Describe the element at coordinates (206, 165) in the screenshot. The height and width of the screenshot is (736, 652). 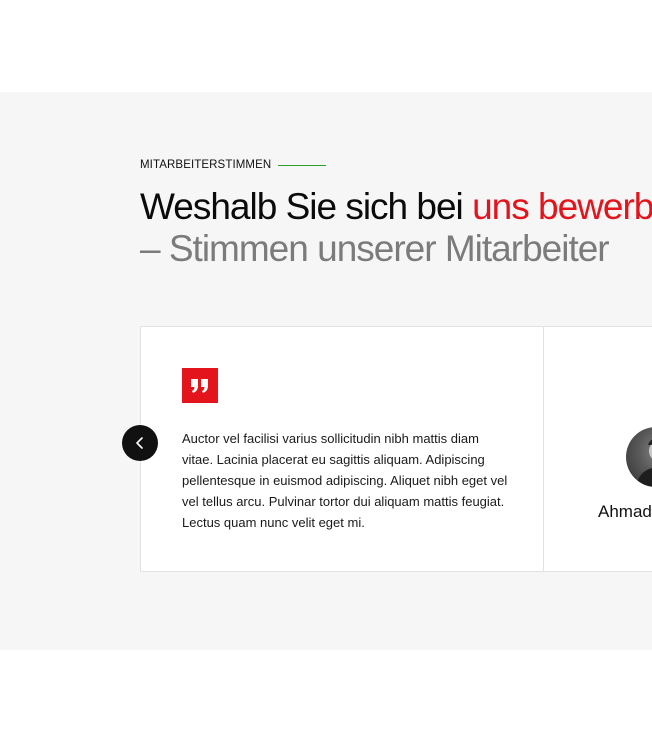
I see `eyebrow-label: MITARBEITERSTIMMEN` at that location.